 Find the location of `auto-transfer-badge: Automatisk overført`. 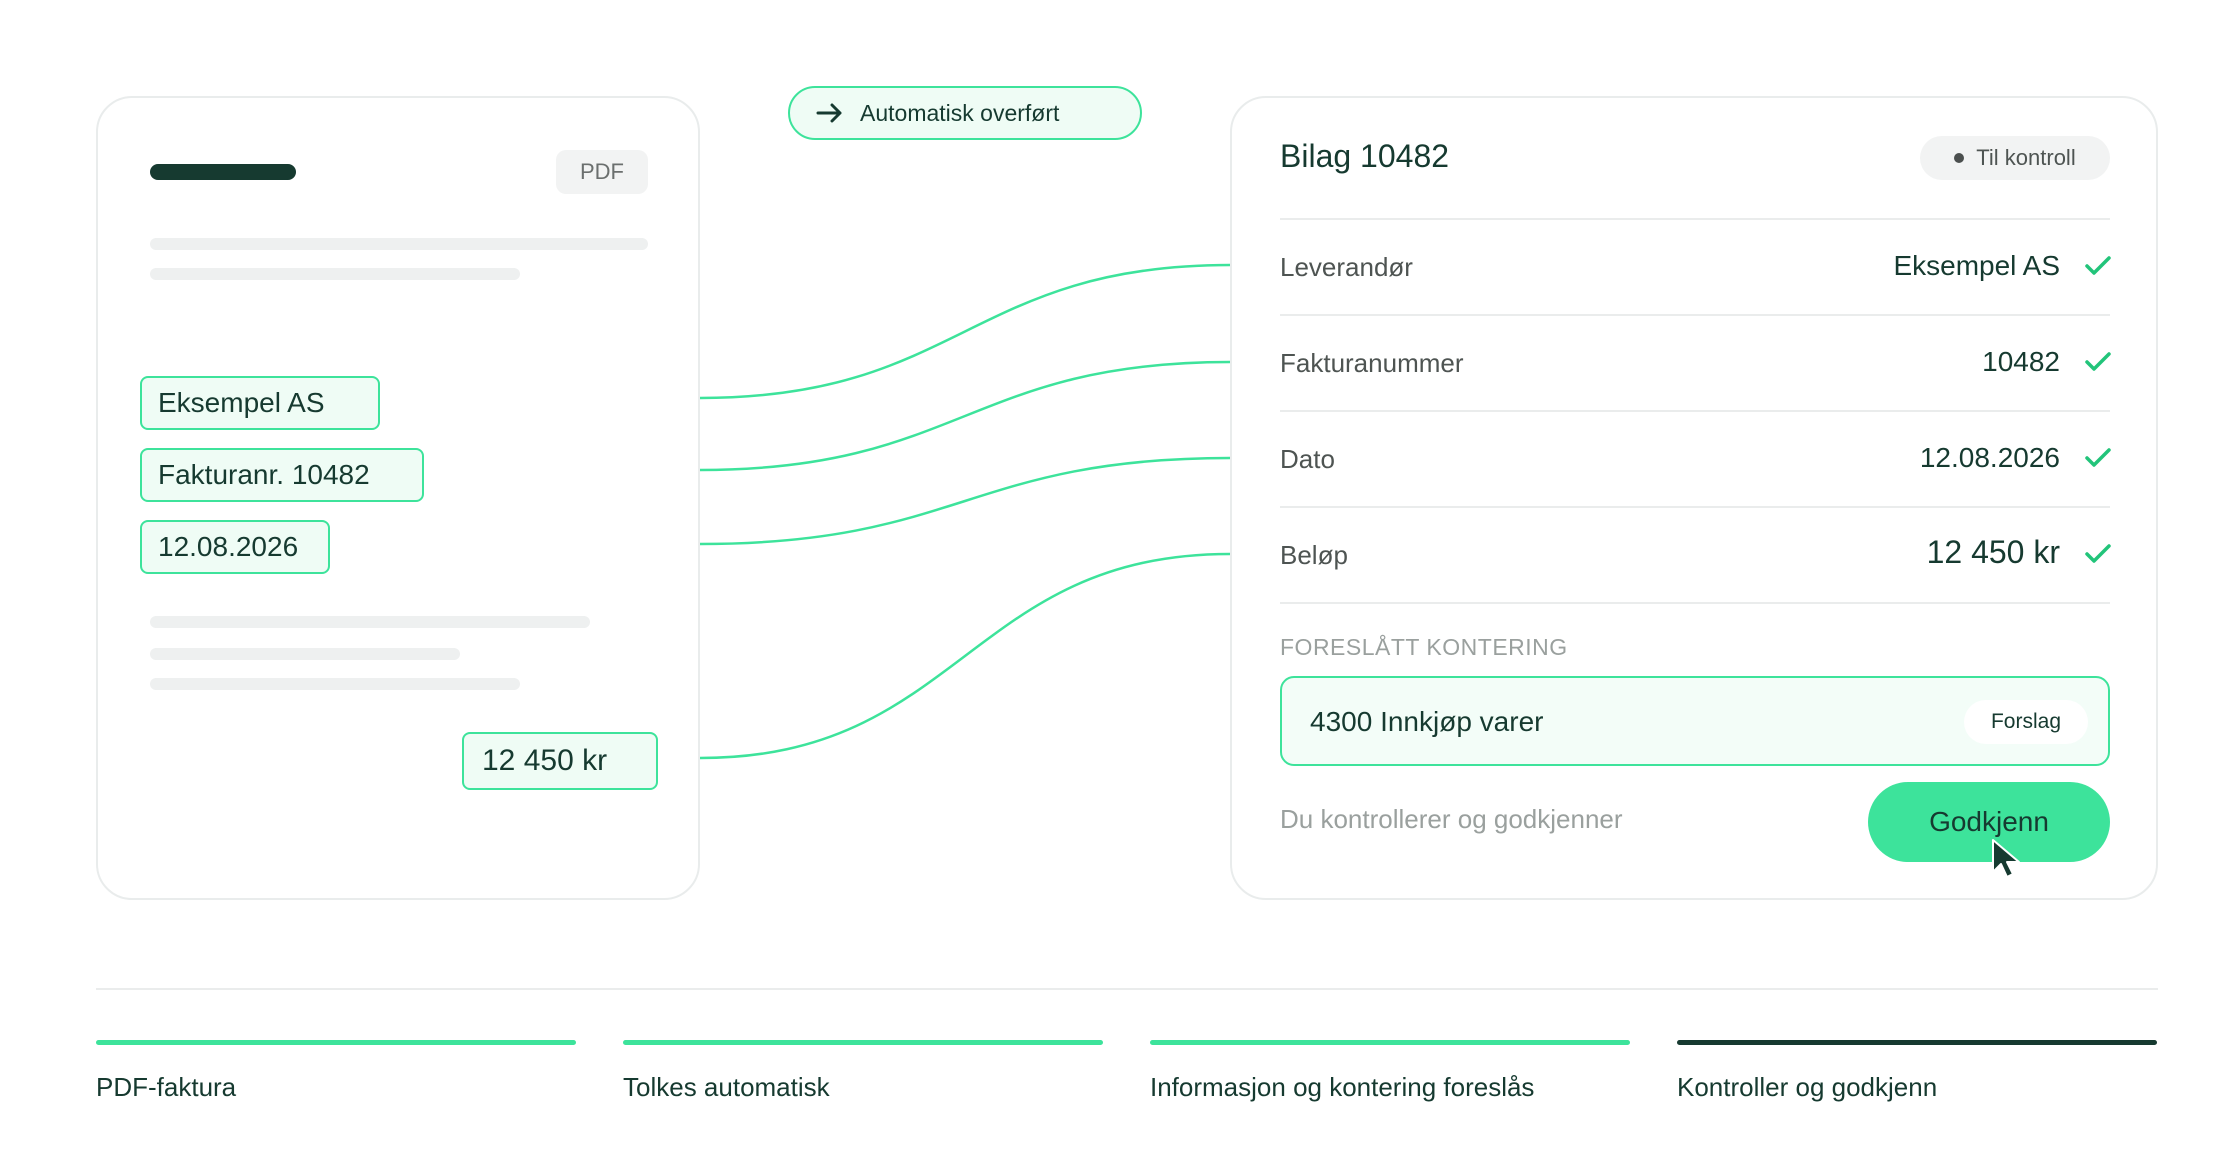

auto-transfer-badge: Automatisk overført is located at coordinates (965, 113).